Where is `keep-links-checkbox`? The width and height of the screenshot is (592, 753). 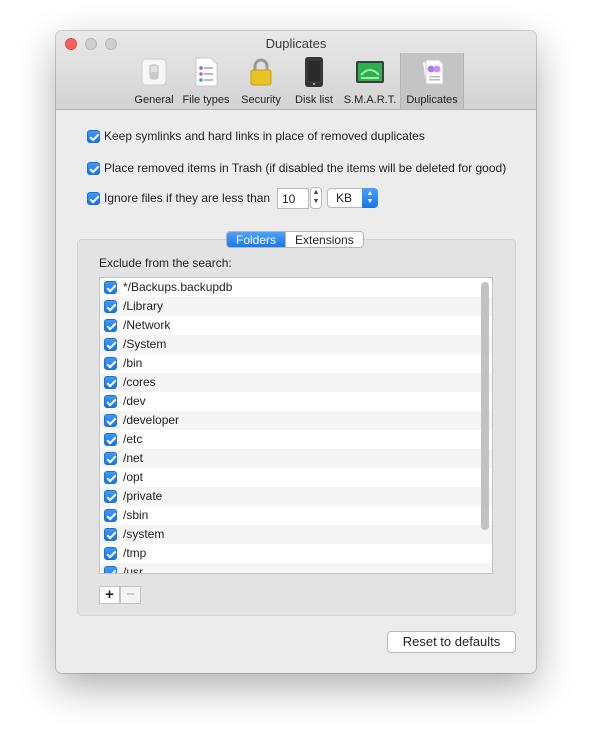
keep-links-checkbox is located at coordinates (93, 136).